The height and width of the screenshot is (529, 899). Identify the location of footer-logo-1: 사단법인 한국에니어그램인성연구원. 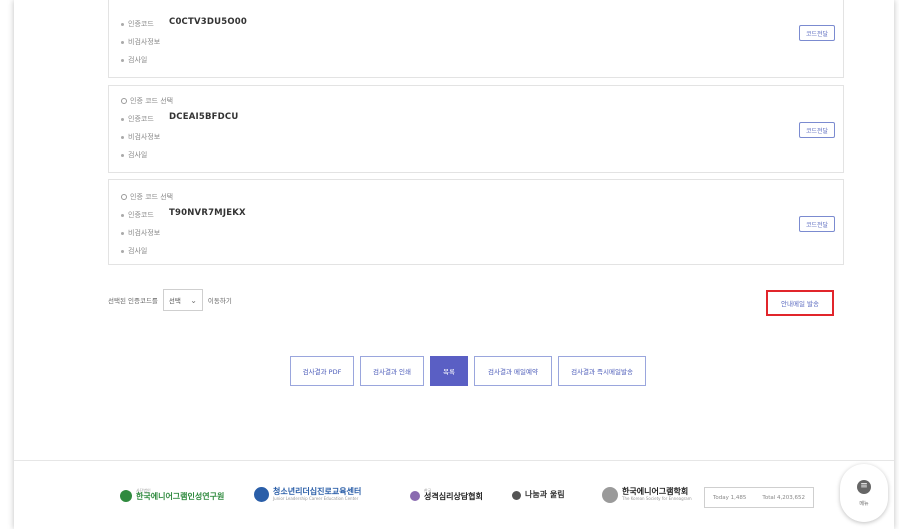
(172, 495).